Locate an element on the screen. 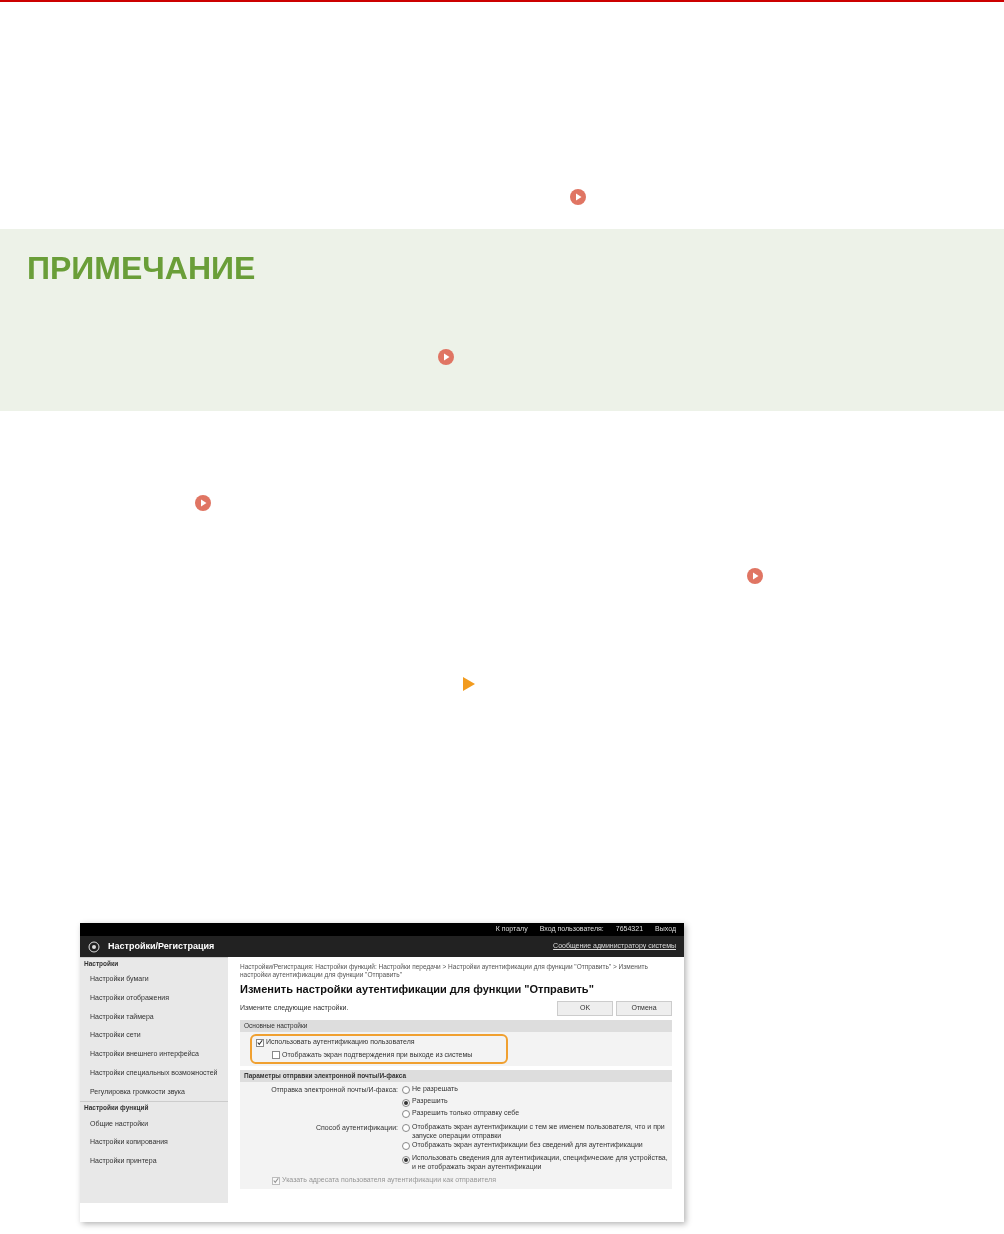 This screenshot has width=1004, height=1234. header-title: Настройки/Регистрация is located at coordinates (161, 946).